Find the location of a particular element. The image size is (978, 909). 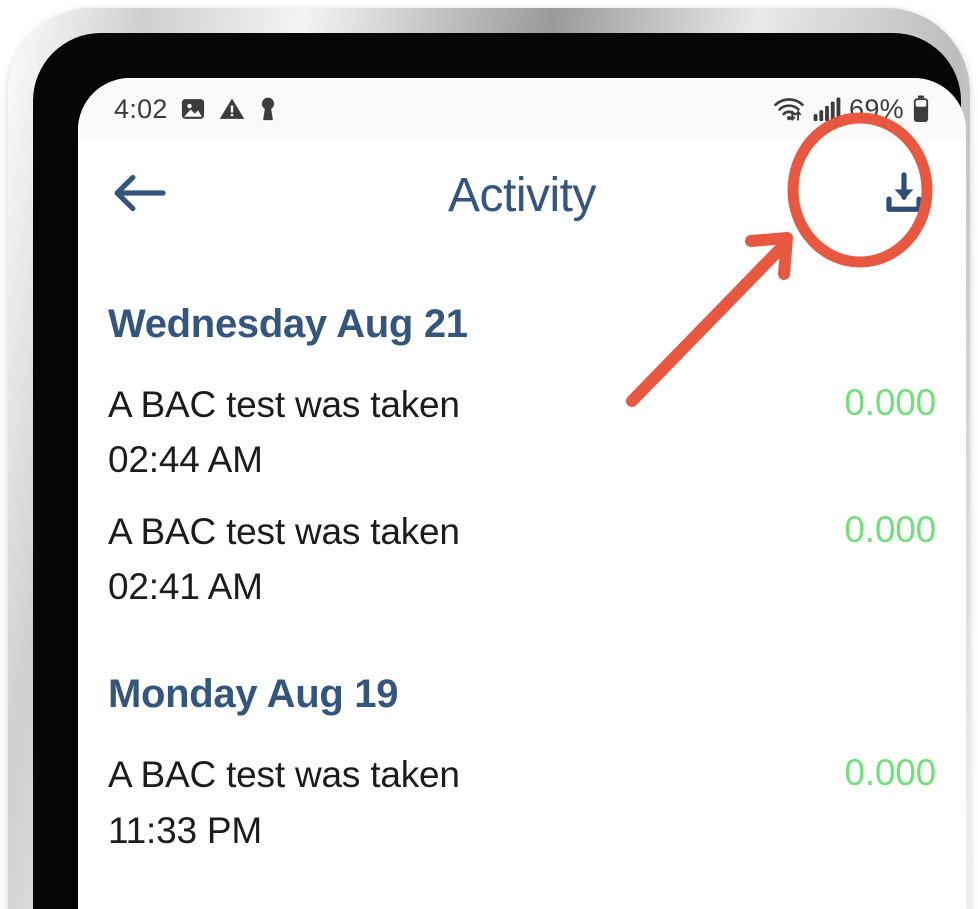

status-bar: 4:02 69% is located at coordinates (522, 109).